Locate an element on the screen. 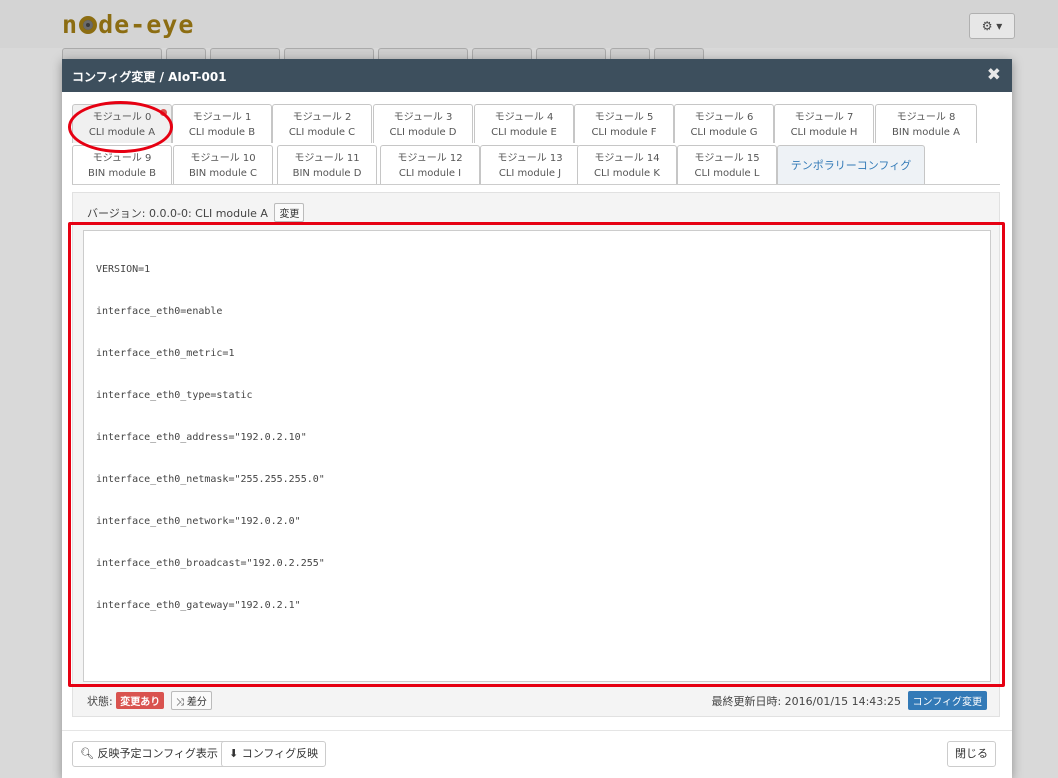  config-change-button: コンフィグ変更 is located at coordinates (947, 700).